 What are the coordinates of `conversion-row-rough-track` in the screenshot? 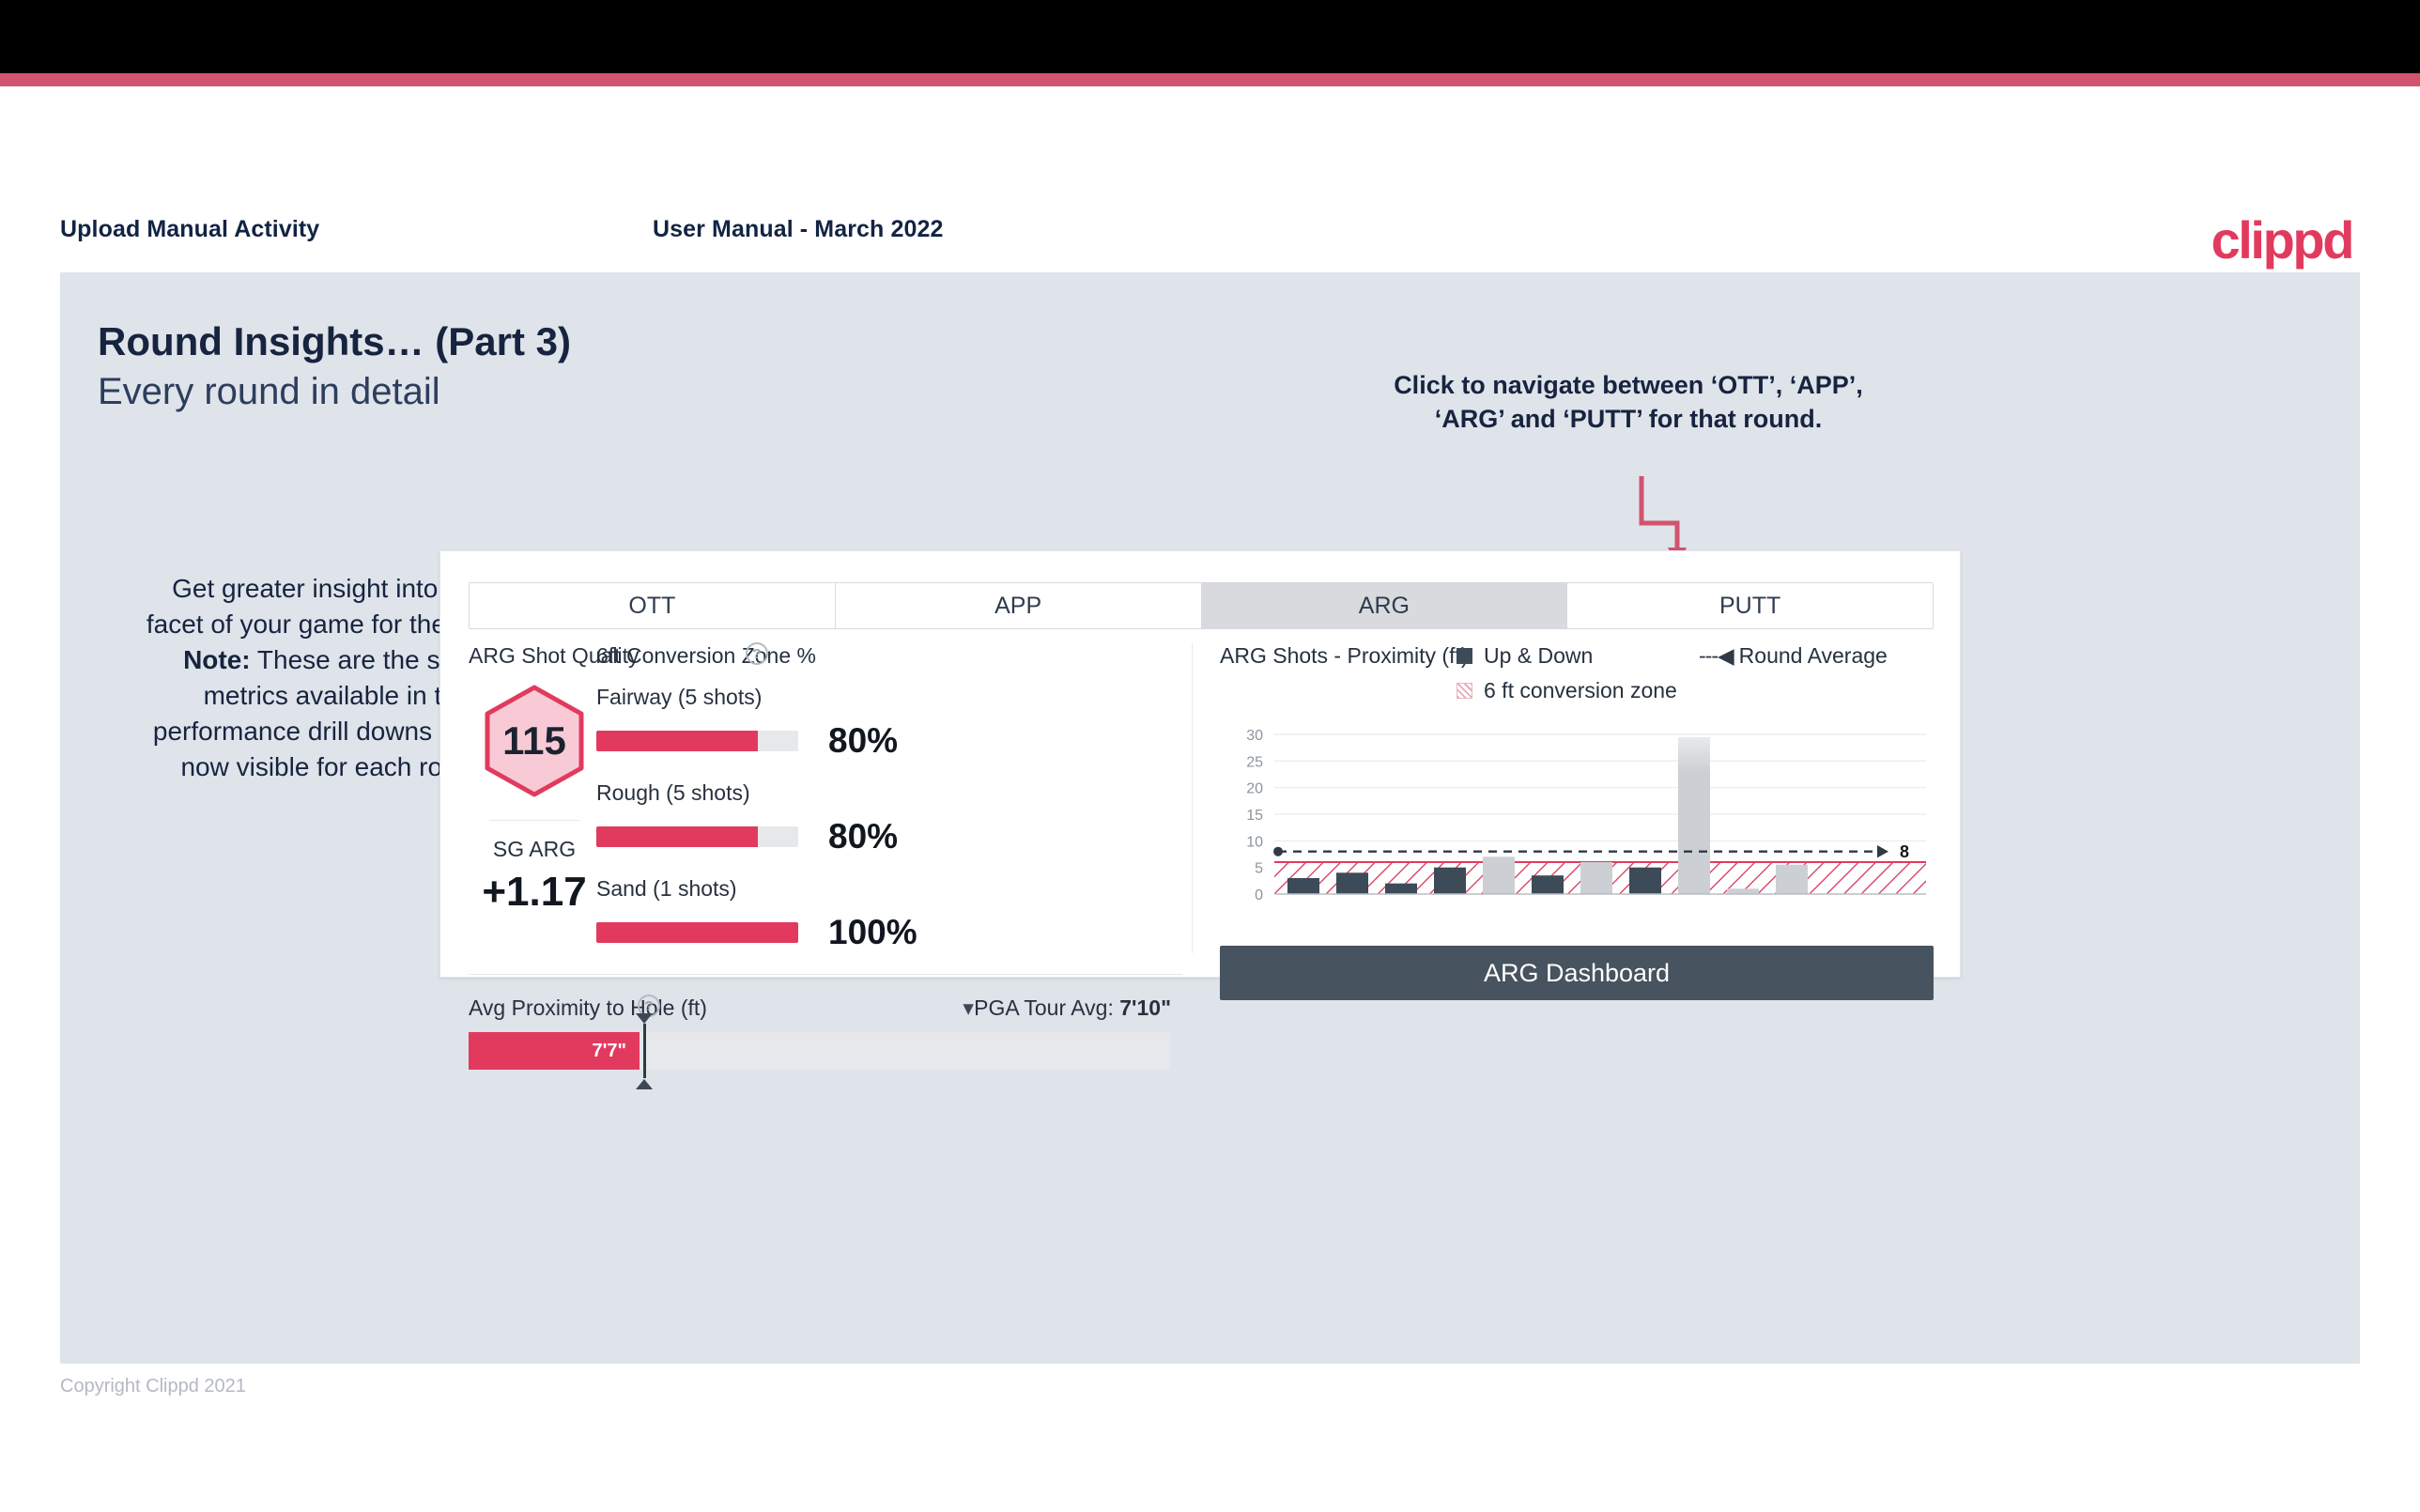 It's located at (697, 836).